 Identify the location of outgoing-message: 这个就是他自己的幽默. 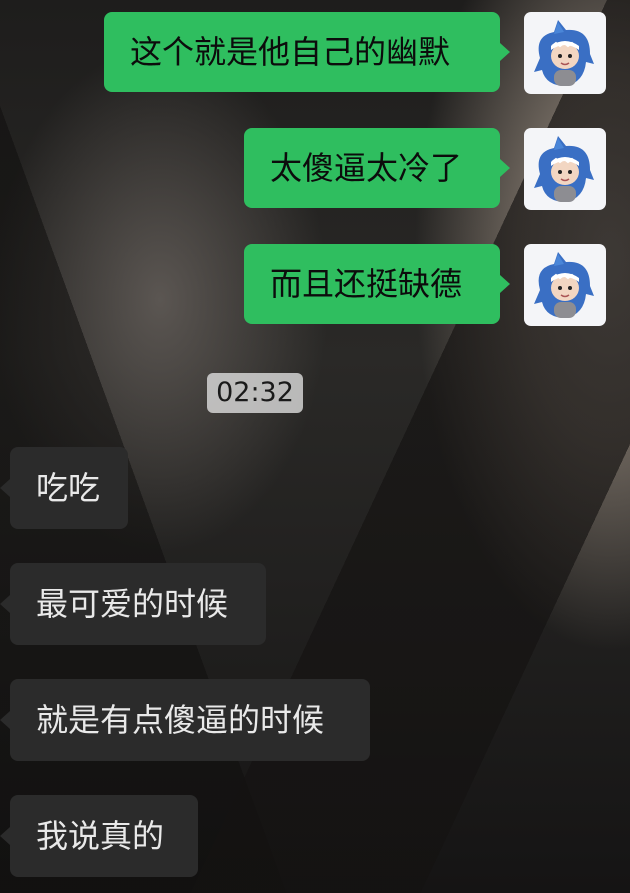
(315, 53).